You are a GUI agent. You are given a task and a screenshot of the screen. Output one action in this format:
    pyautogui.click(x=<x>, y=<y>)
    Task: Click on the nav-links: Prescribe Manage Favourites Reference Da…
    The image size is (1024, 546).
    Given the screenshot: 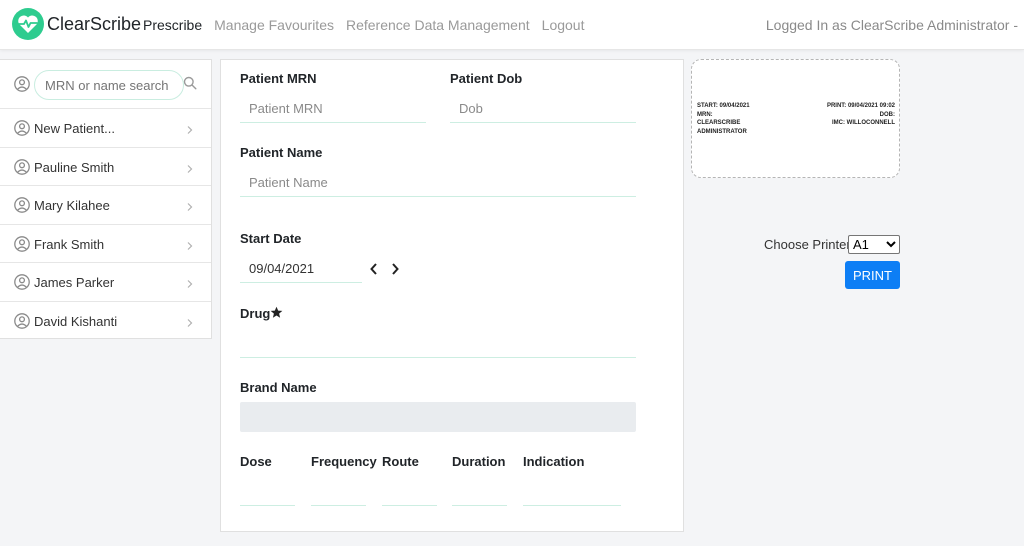 What is the action you would take?
    pyautogui.click(x=369, y=25)
    